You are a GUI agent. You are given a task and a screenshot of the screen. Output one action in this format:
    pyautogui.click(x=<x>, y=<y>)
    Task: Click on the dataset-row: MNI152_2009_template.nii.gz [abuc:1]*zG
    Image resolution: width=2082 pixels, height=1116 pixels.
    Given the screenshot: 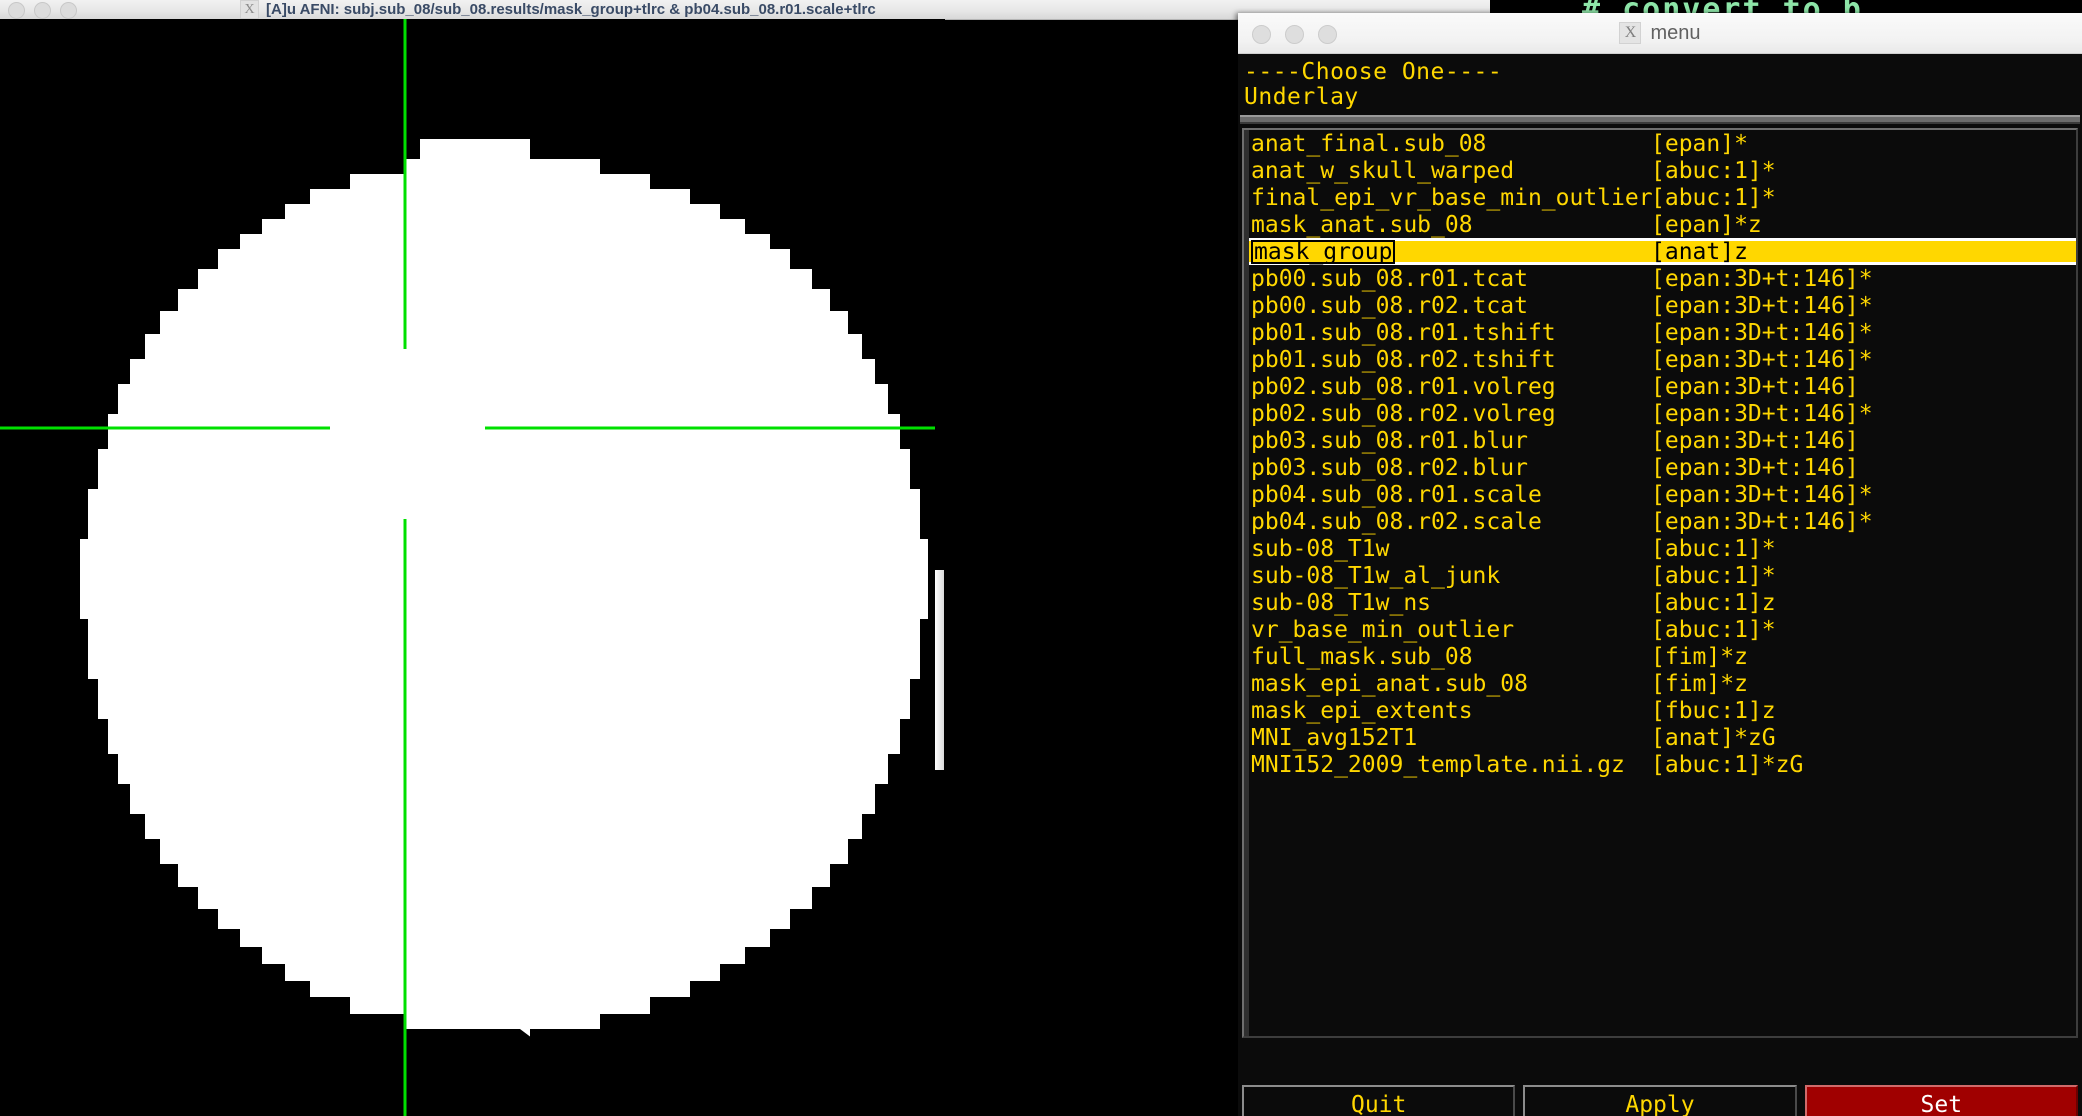 What is the action you would take?
    pyautogui.click(x=1662, y=764)
    